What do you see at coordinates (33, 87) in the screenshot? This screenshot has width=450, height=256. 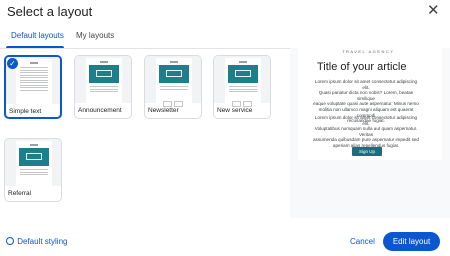 I see `layout-card-simple-text: ✓ Simple text` at bounding box center [33, 87].